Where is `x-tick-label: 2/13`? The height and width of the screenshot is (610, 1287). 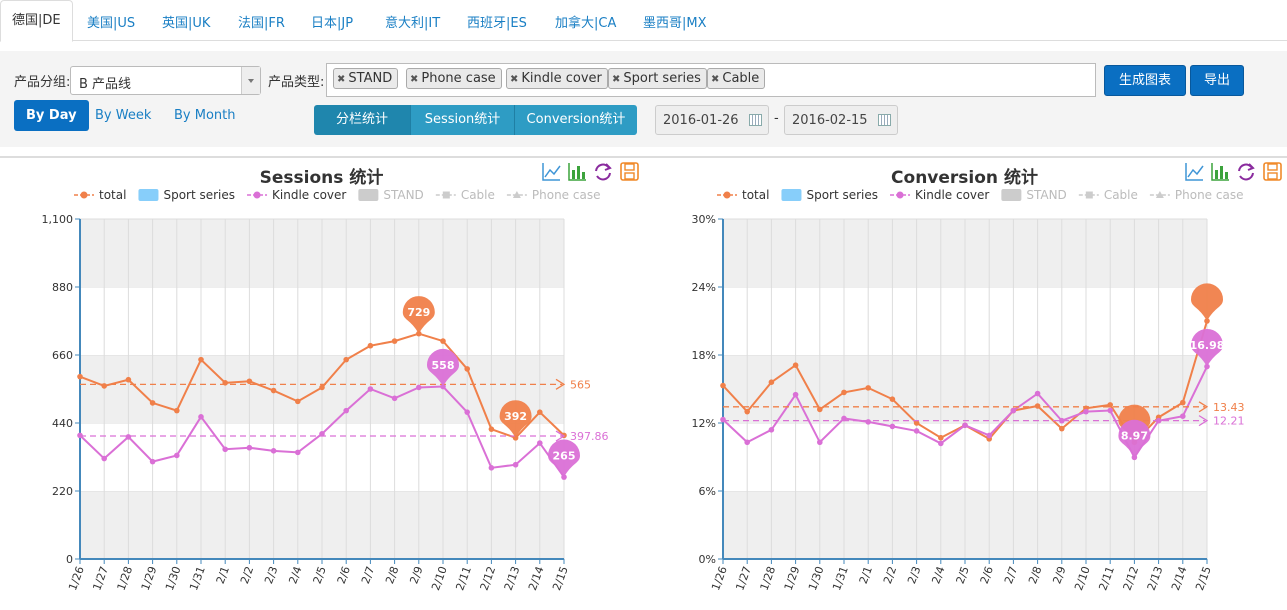
x-tick-label: 2/13 is located at coordinates (512, 579).